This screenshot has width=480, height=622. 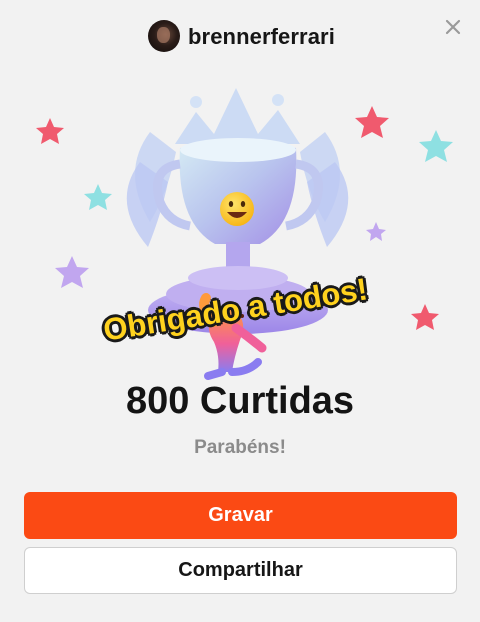 I want to click on milestone-subtitle: Parabéns!, so click(x=240, y=447).